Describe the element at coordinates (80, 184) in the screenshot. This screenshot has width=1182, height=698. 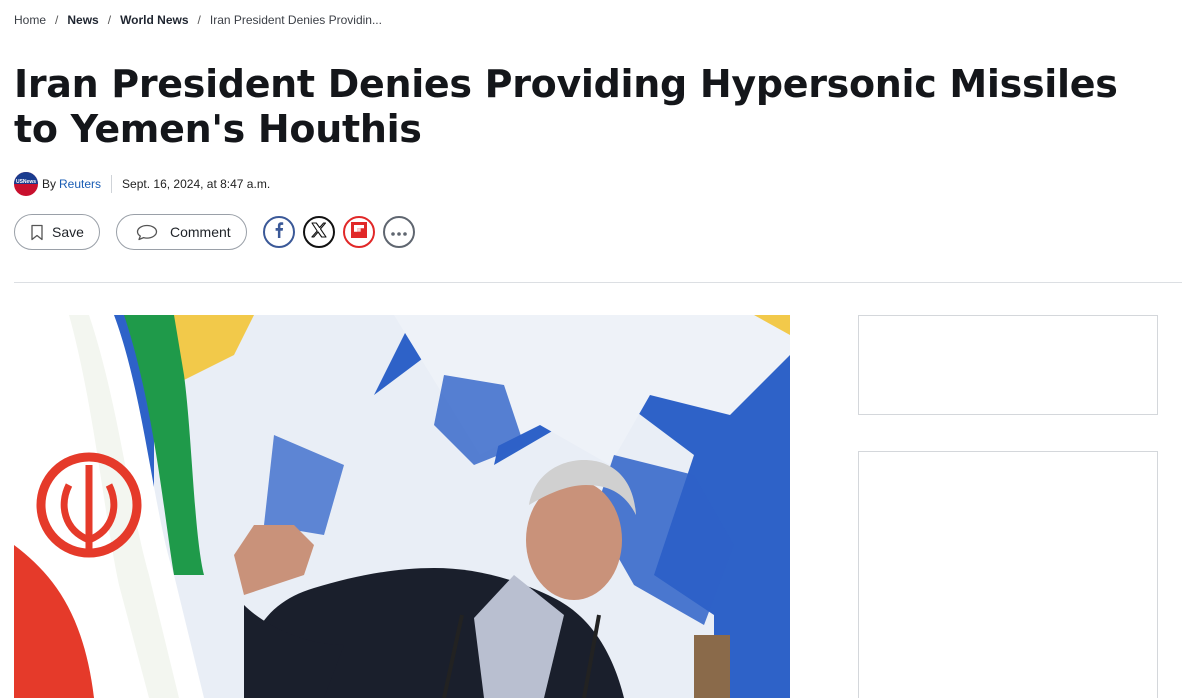
I see `author-link: Reuters` at that location.